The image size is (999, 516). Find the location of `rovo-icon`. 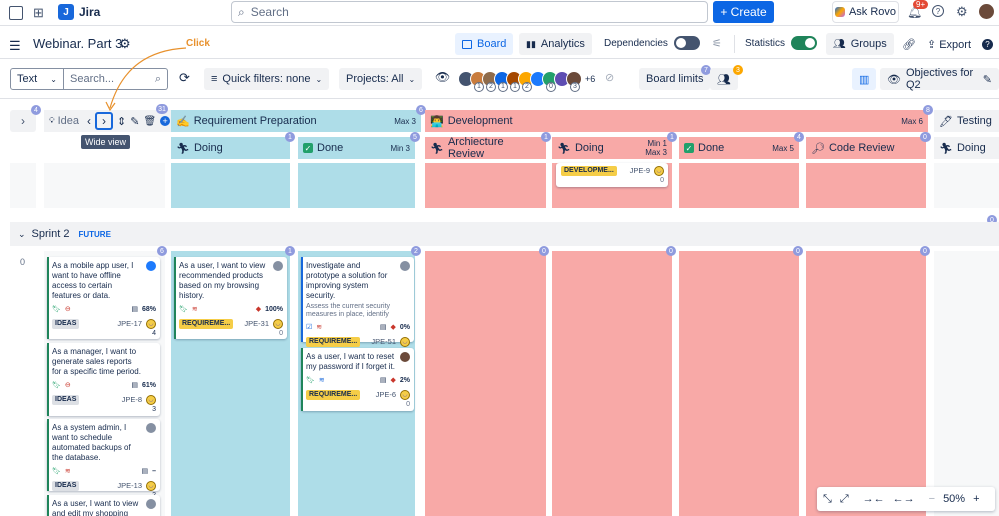

rovo-icon is located at coordinates (839, 12).